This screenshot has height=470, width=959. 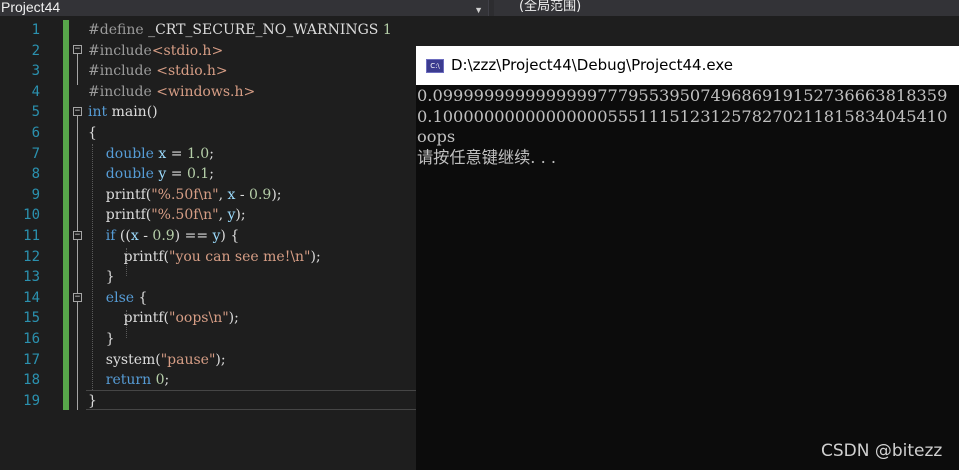 What do you see at coordinates (35, 153) in the screenshot?
I see `line-number: 7` at bounding box center [35, 153].